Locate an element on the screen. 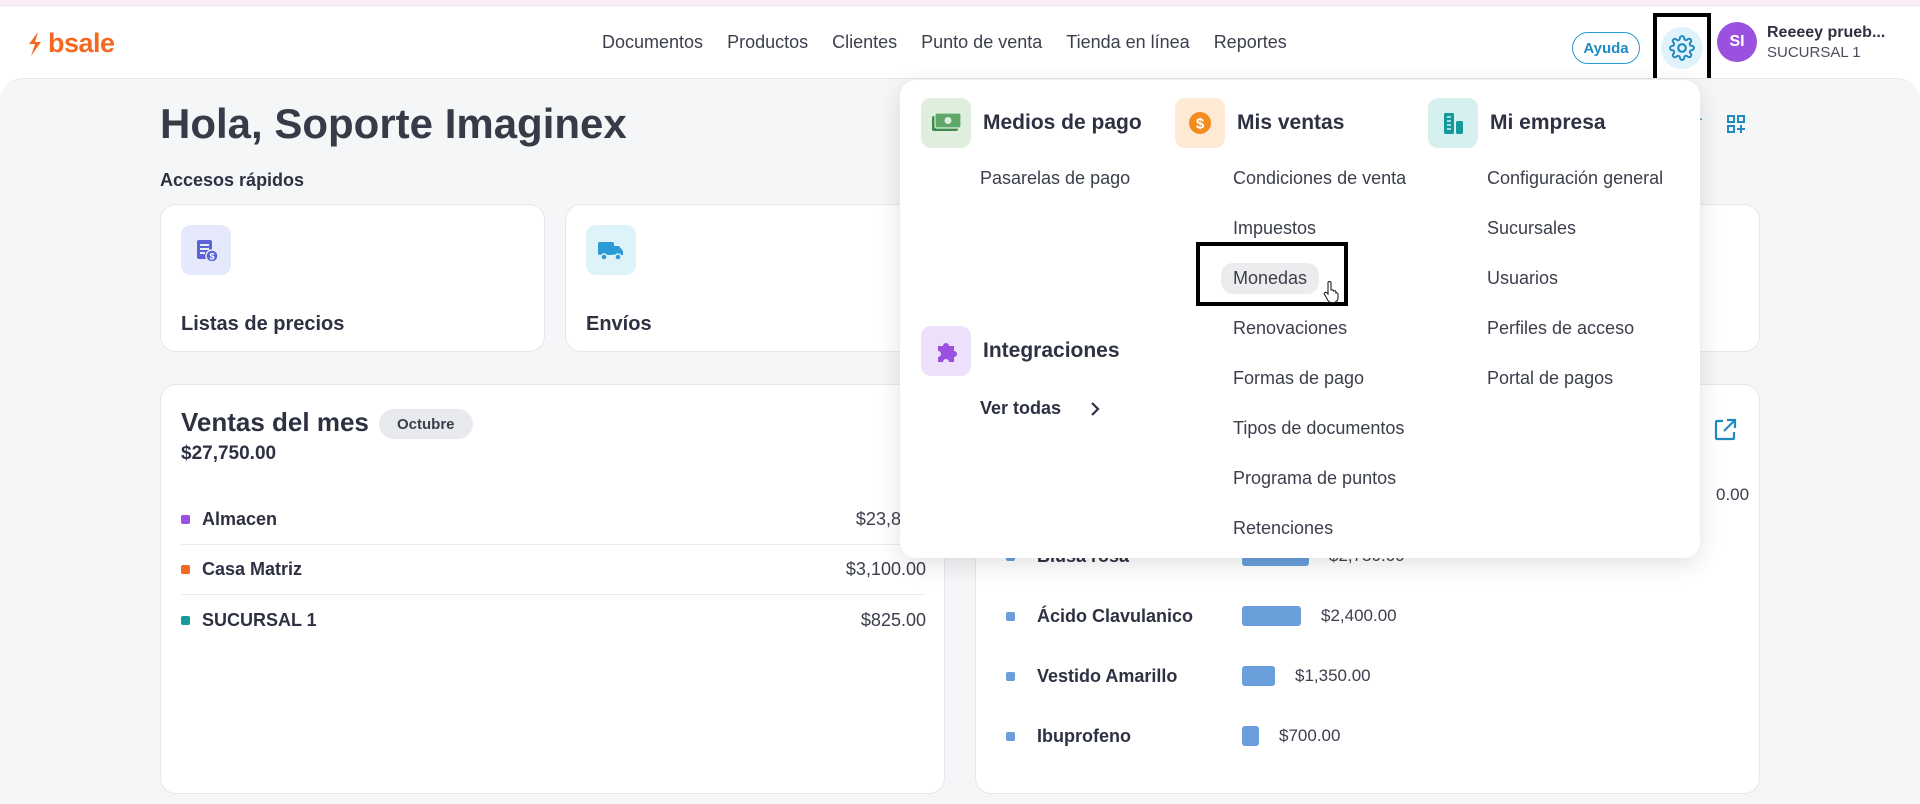 The height and width of the screenshot is (804, 1920). payment-section-header: Medios de pago is located at coordinates (1031, 123).